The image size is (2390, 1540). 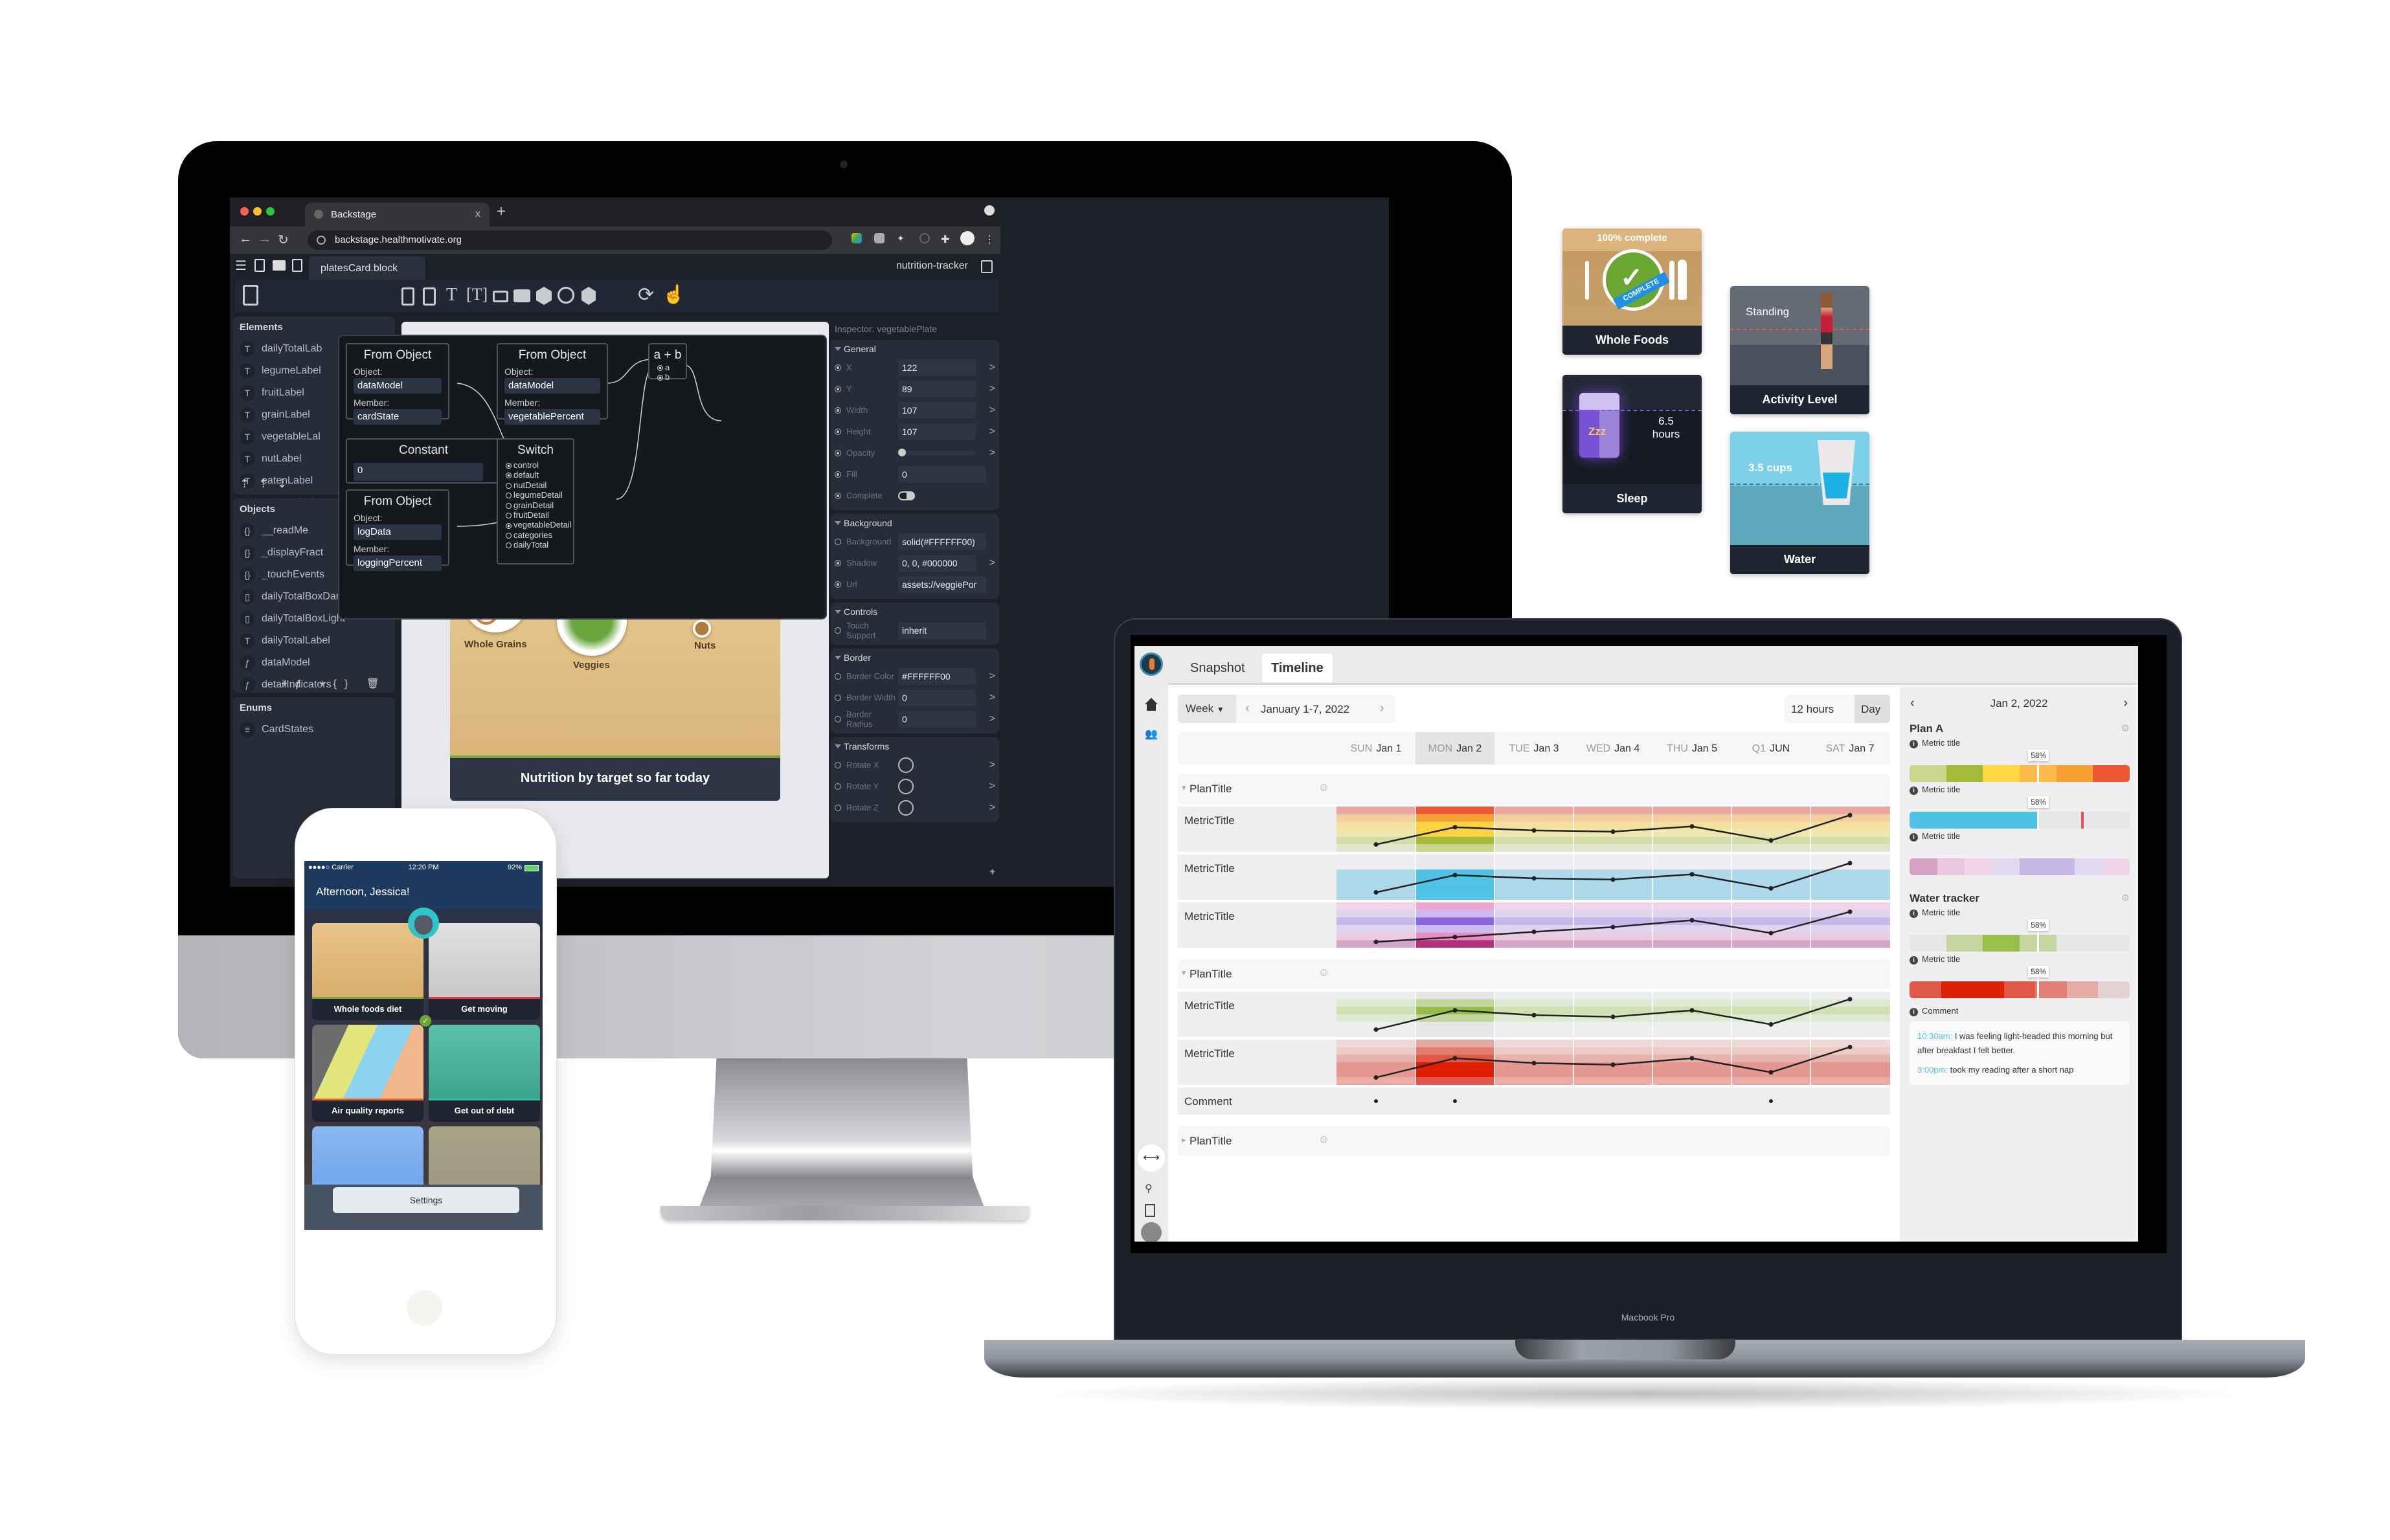 What do you see at coordinates (535, 505) in the screenshot?
I see `switch-port: grainDetail` at bounding box center [535, 505].